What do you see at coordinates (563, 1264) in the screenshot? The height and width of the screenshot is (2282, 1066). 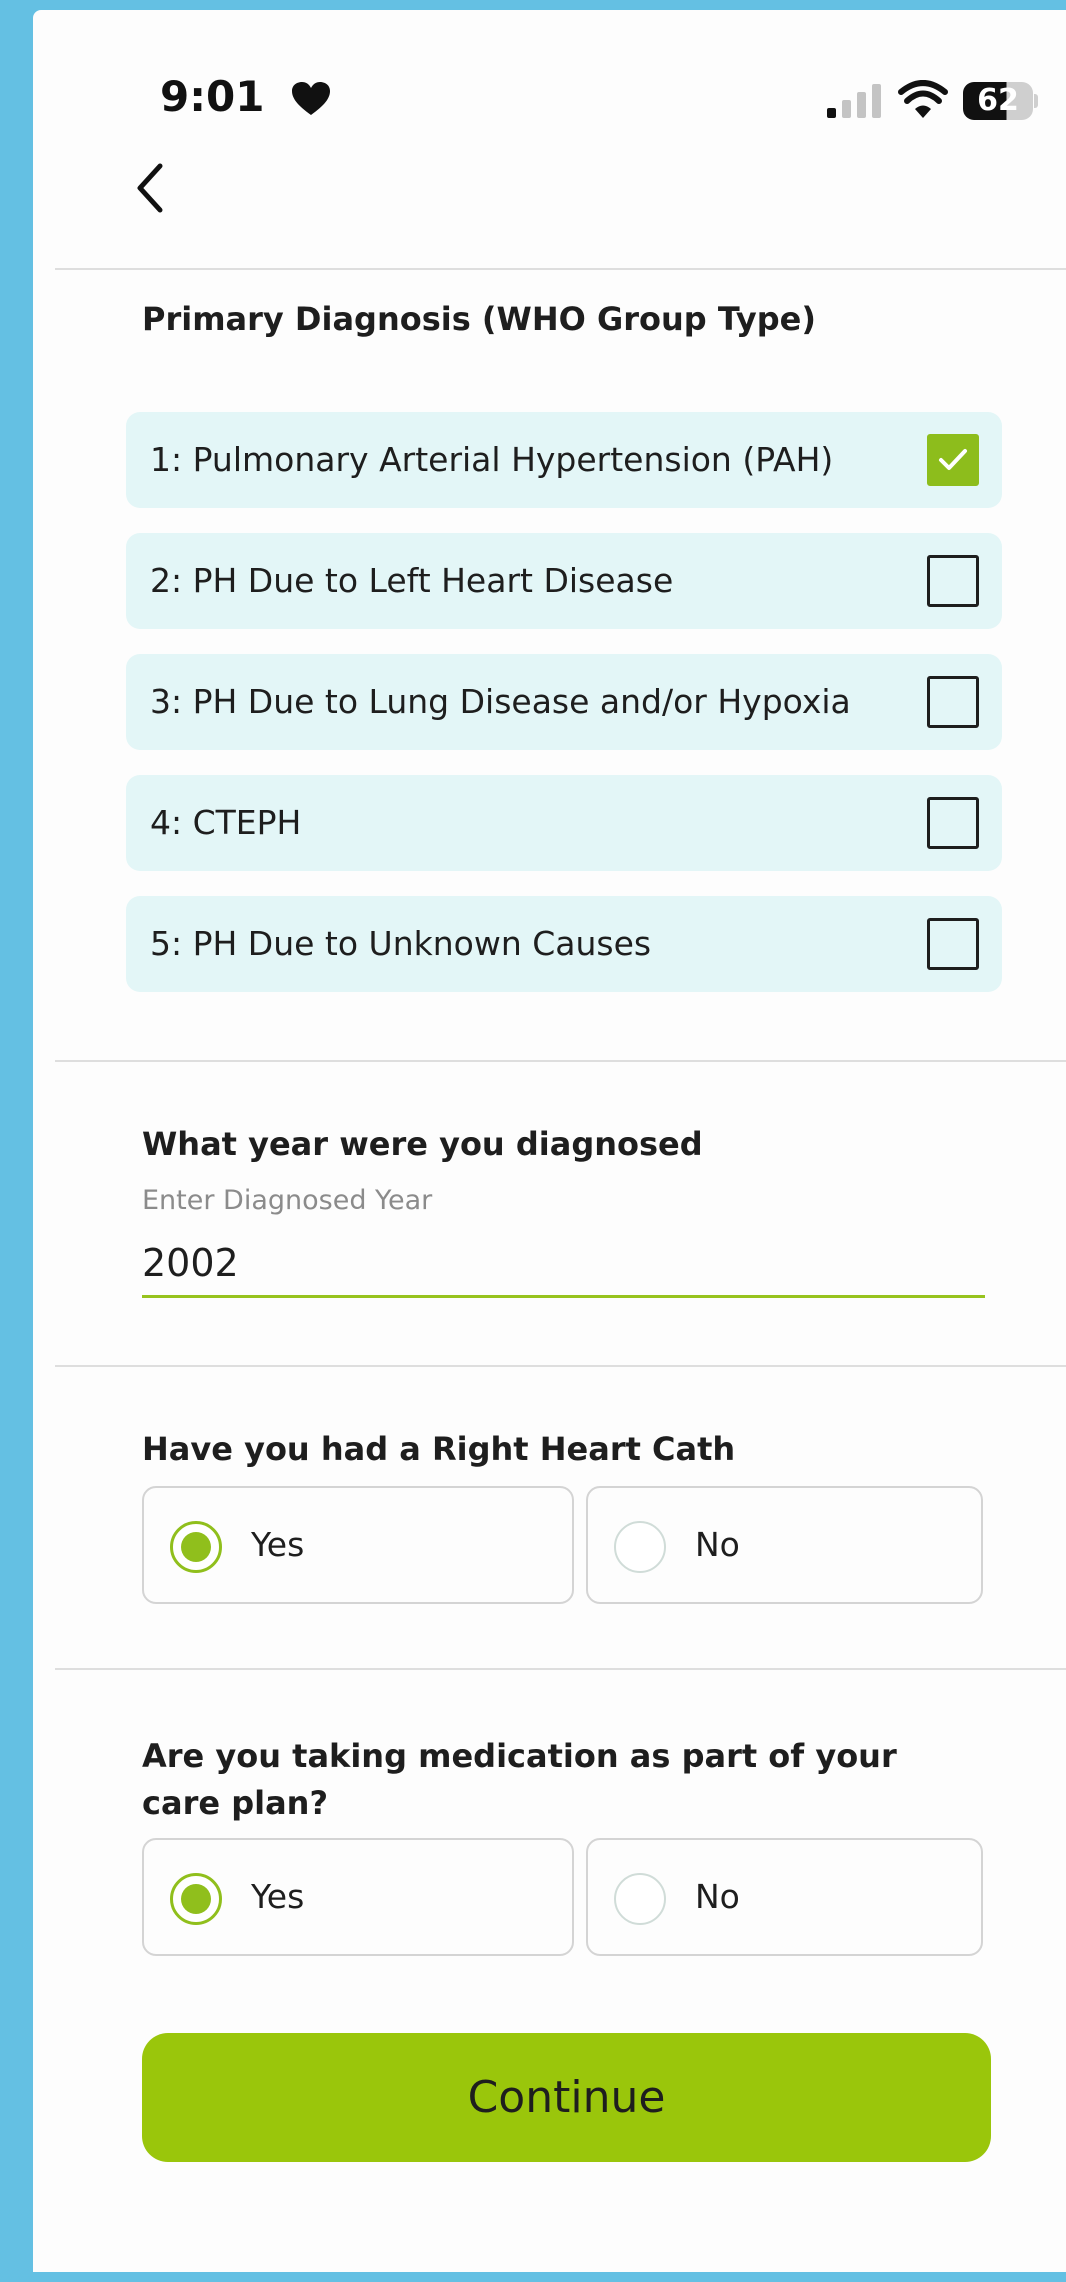 I see `diagnosed-year-input` at bounding box center [563, 1264].